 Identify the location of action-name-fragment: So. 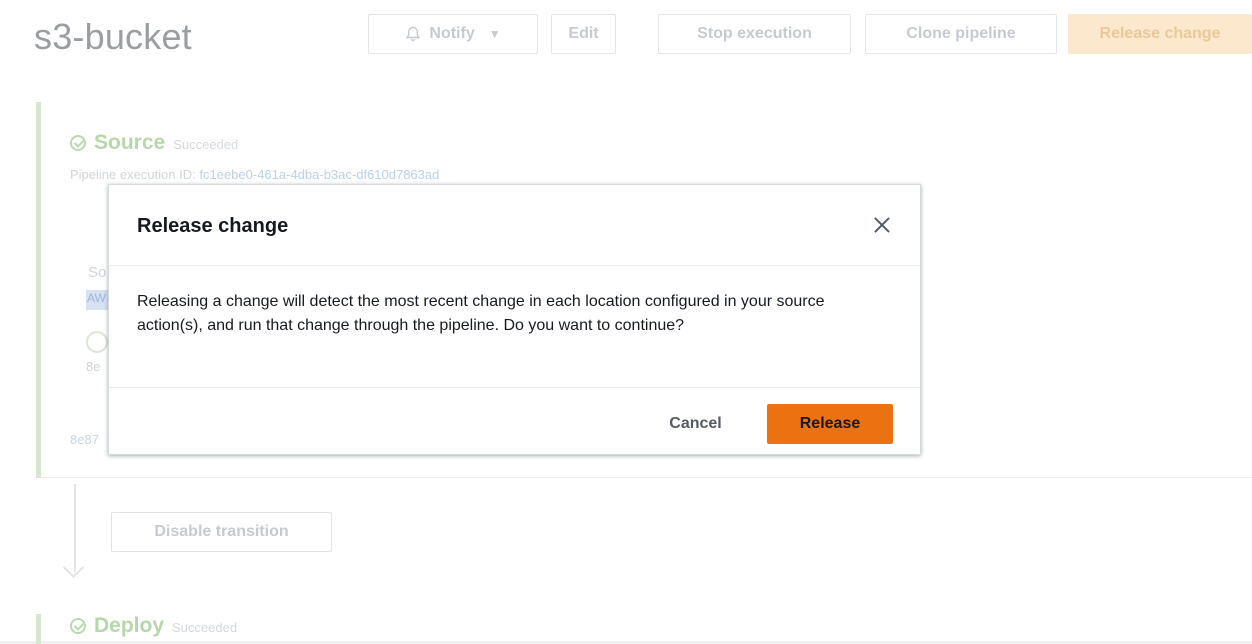
(97, 272).